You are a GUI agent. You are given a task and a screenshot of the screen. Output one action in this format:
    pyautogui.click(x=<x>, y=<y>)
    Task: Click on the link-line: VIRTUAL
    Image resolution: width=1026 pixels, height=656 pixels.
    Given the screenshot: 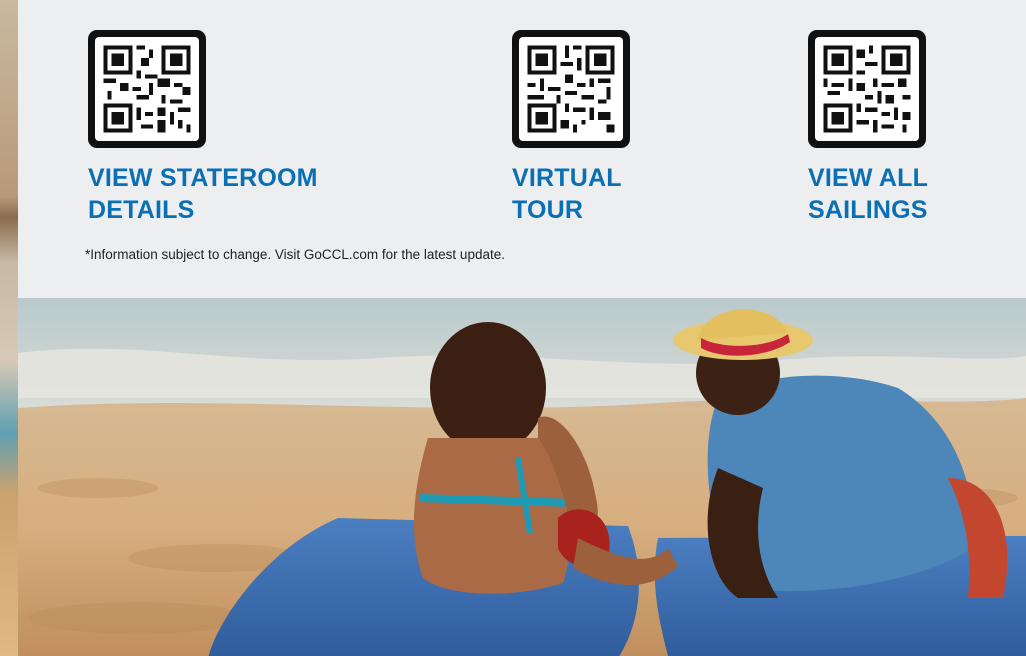 What is the action you would take?
    pyautogui.click(x=567, y=178)
    